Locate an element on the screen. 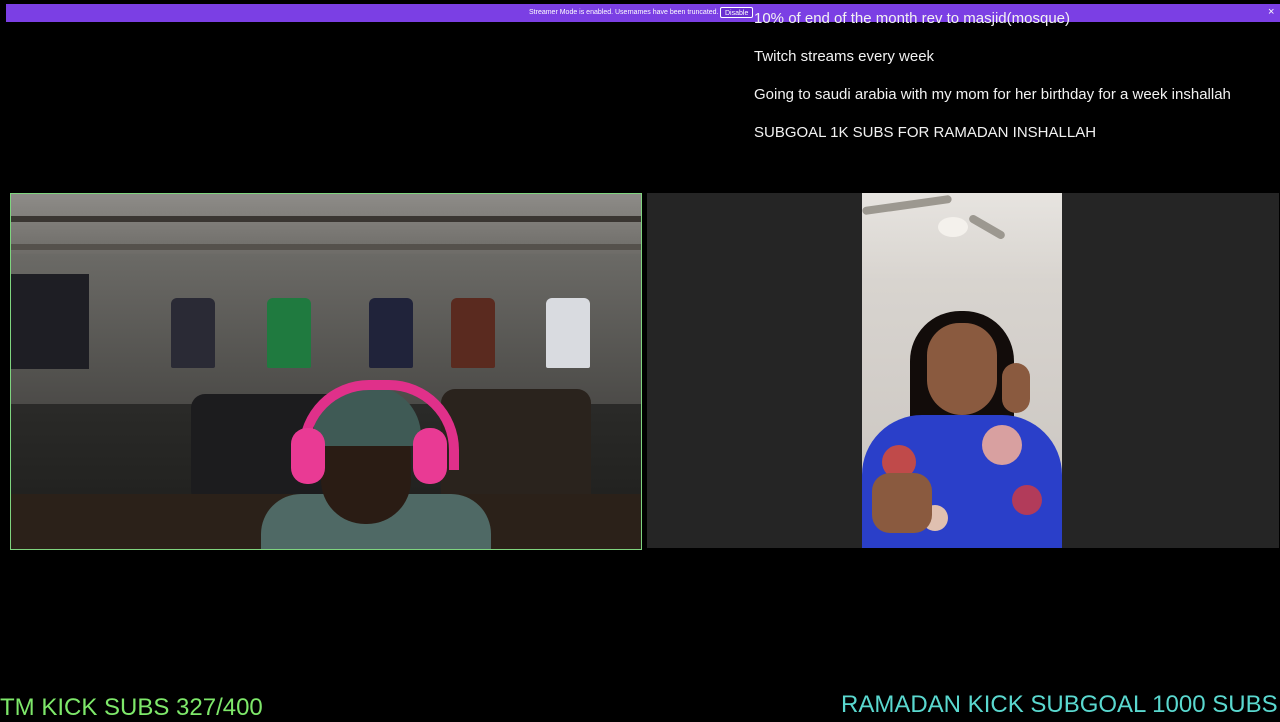 The image size is (1280, 722). jersey-white is located at coordinates (568, 333).